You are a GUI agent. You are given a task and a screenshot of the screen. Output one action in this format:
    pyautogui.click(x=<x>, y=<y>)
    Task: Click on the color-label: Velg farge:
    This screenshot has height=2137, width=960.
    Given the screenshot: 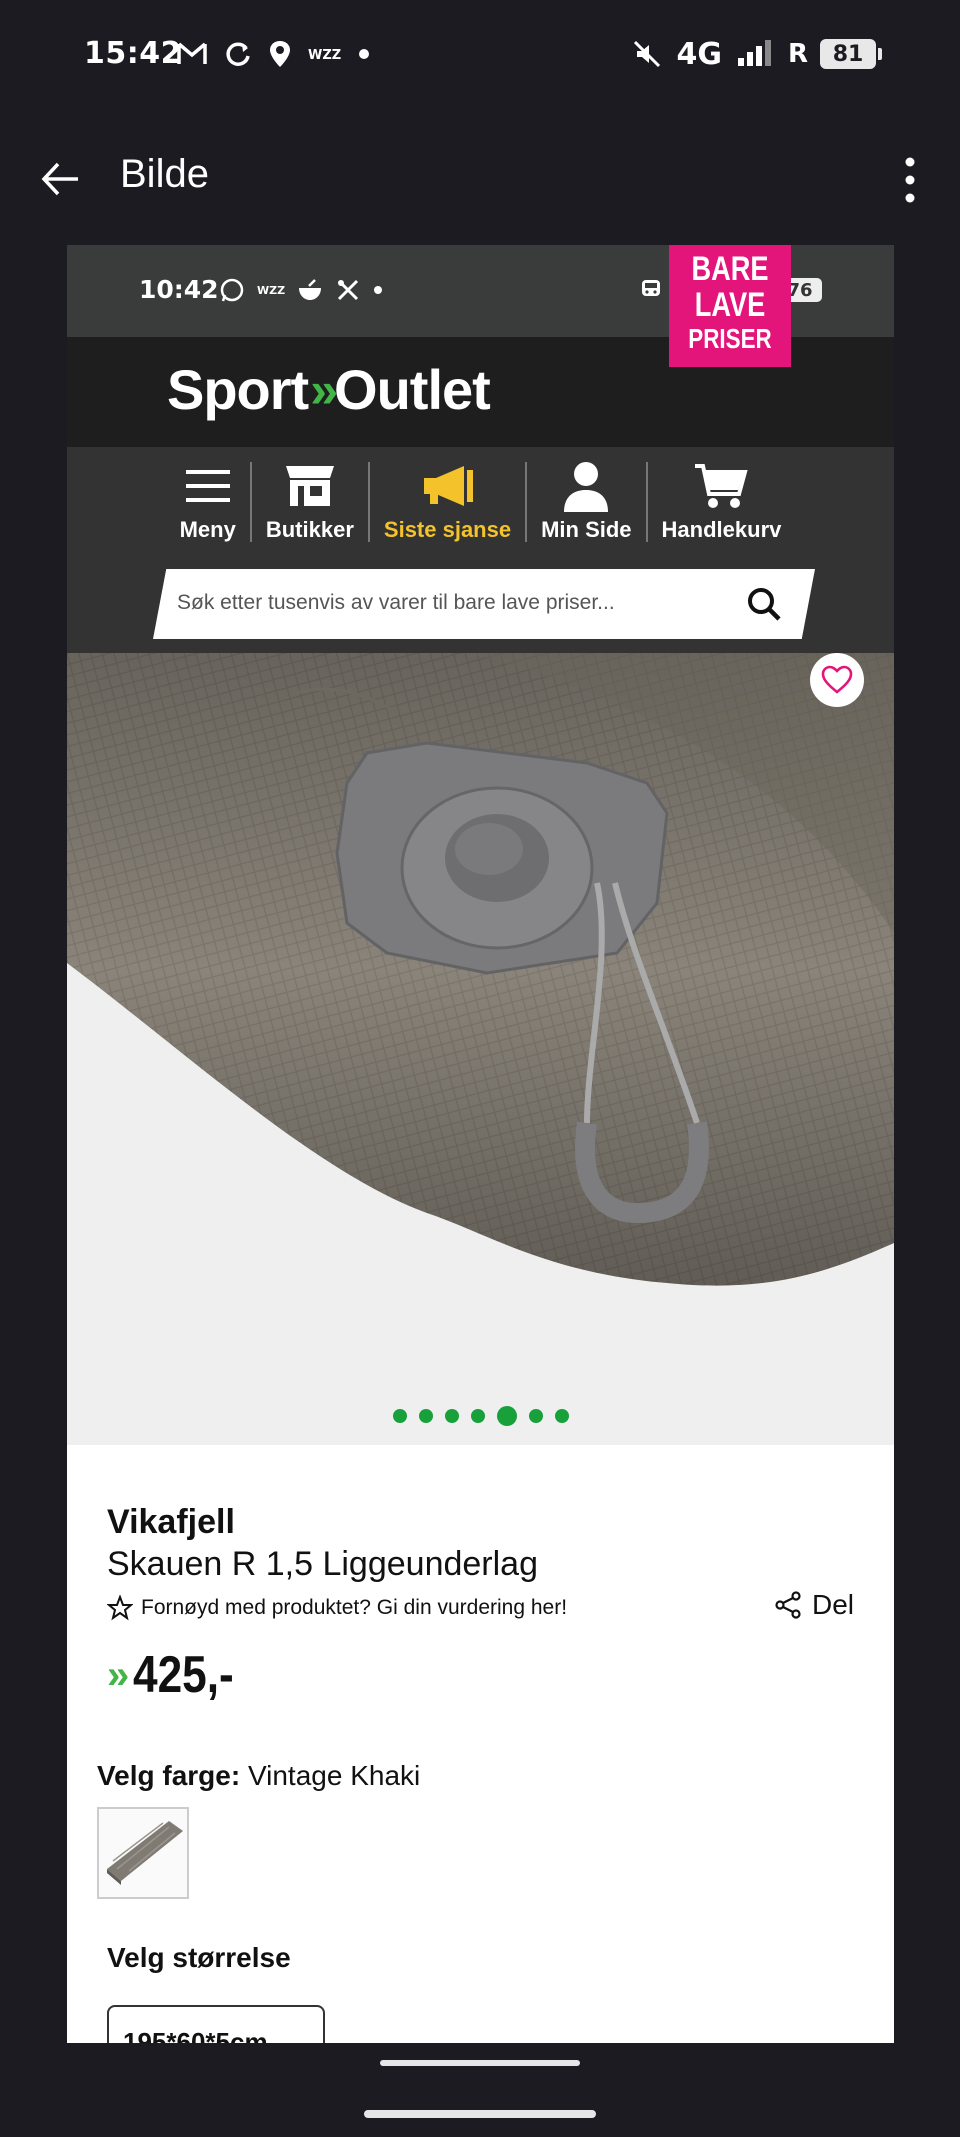 What is the action you would take?
    pyautogui.click(x=169, y=1775)
    